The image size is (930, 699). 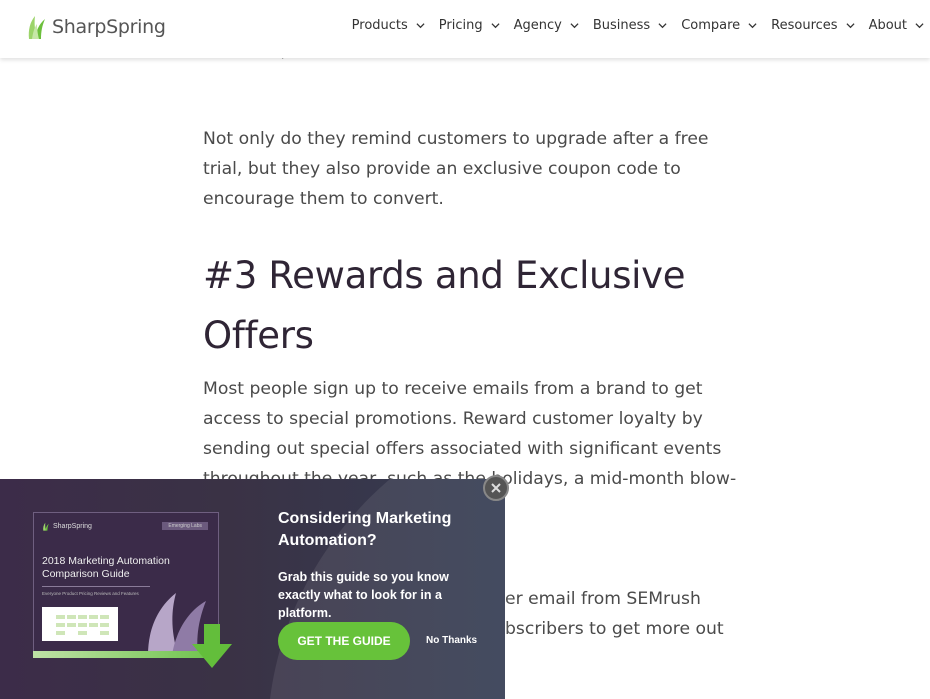 What do you see at coordinates (804, 25) in the screenshot?
I see `nav-label: Resources` at bounding box center [804, 25].